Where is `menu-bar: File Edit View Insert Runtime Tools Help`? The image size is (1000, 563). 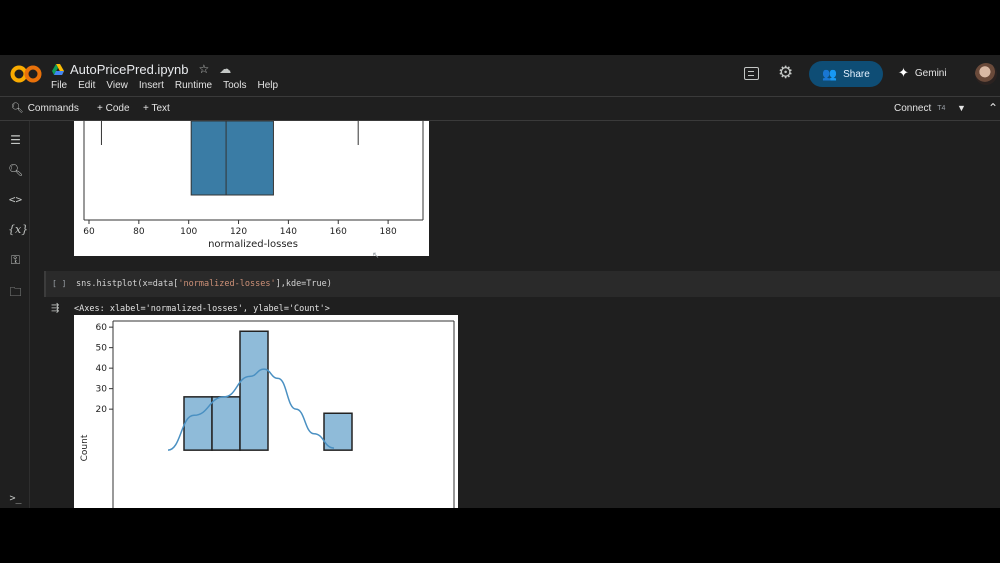
menu-bar: File Edit View Insert Runtime Tools Help is located at coordinates (164, 85).